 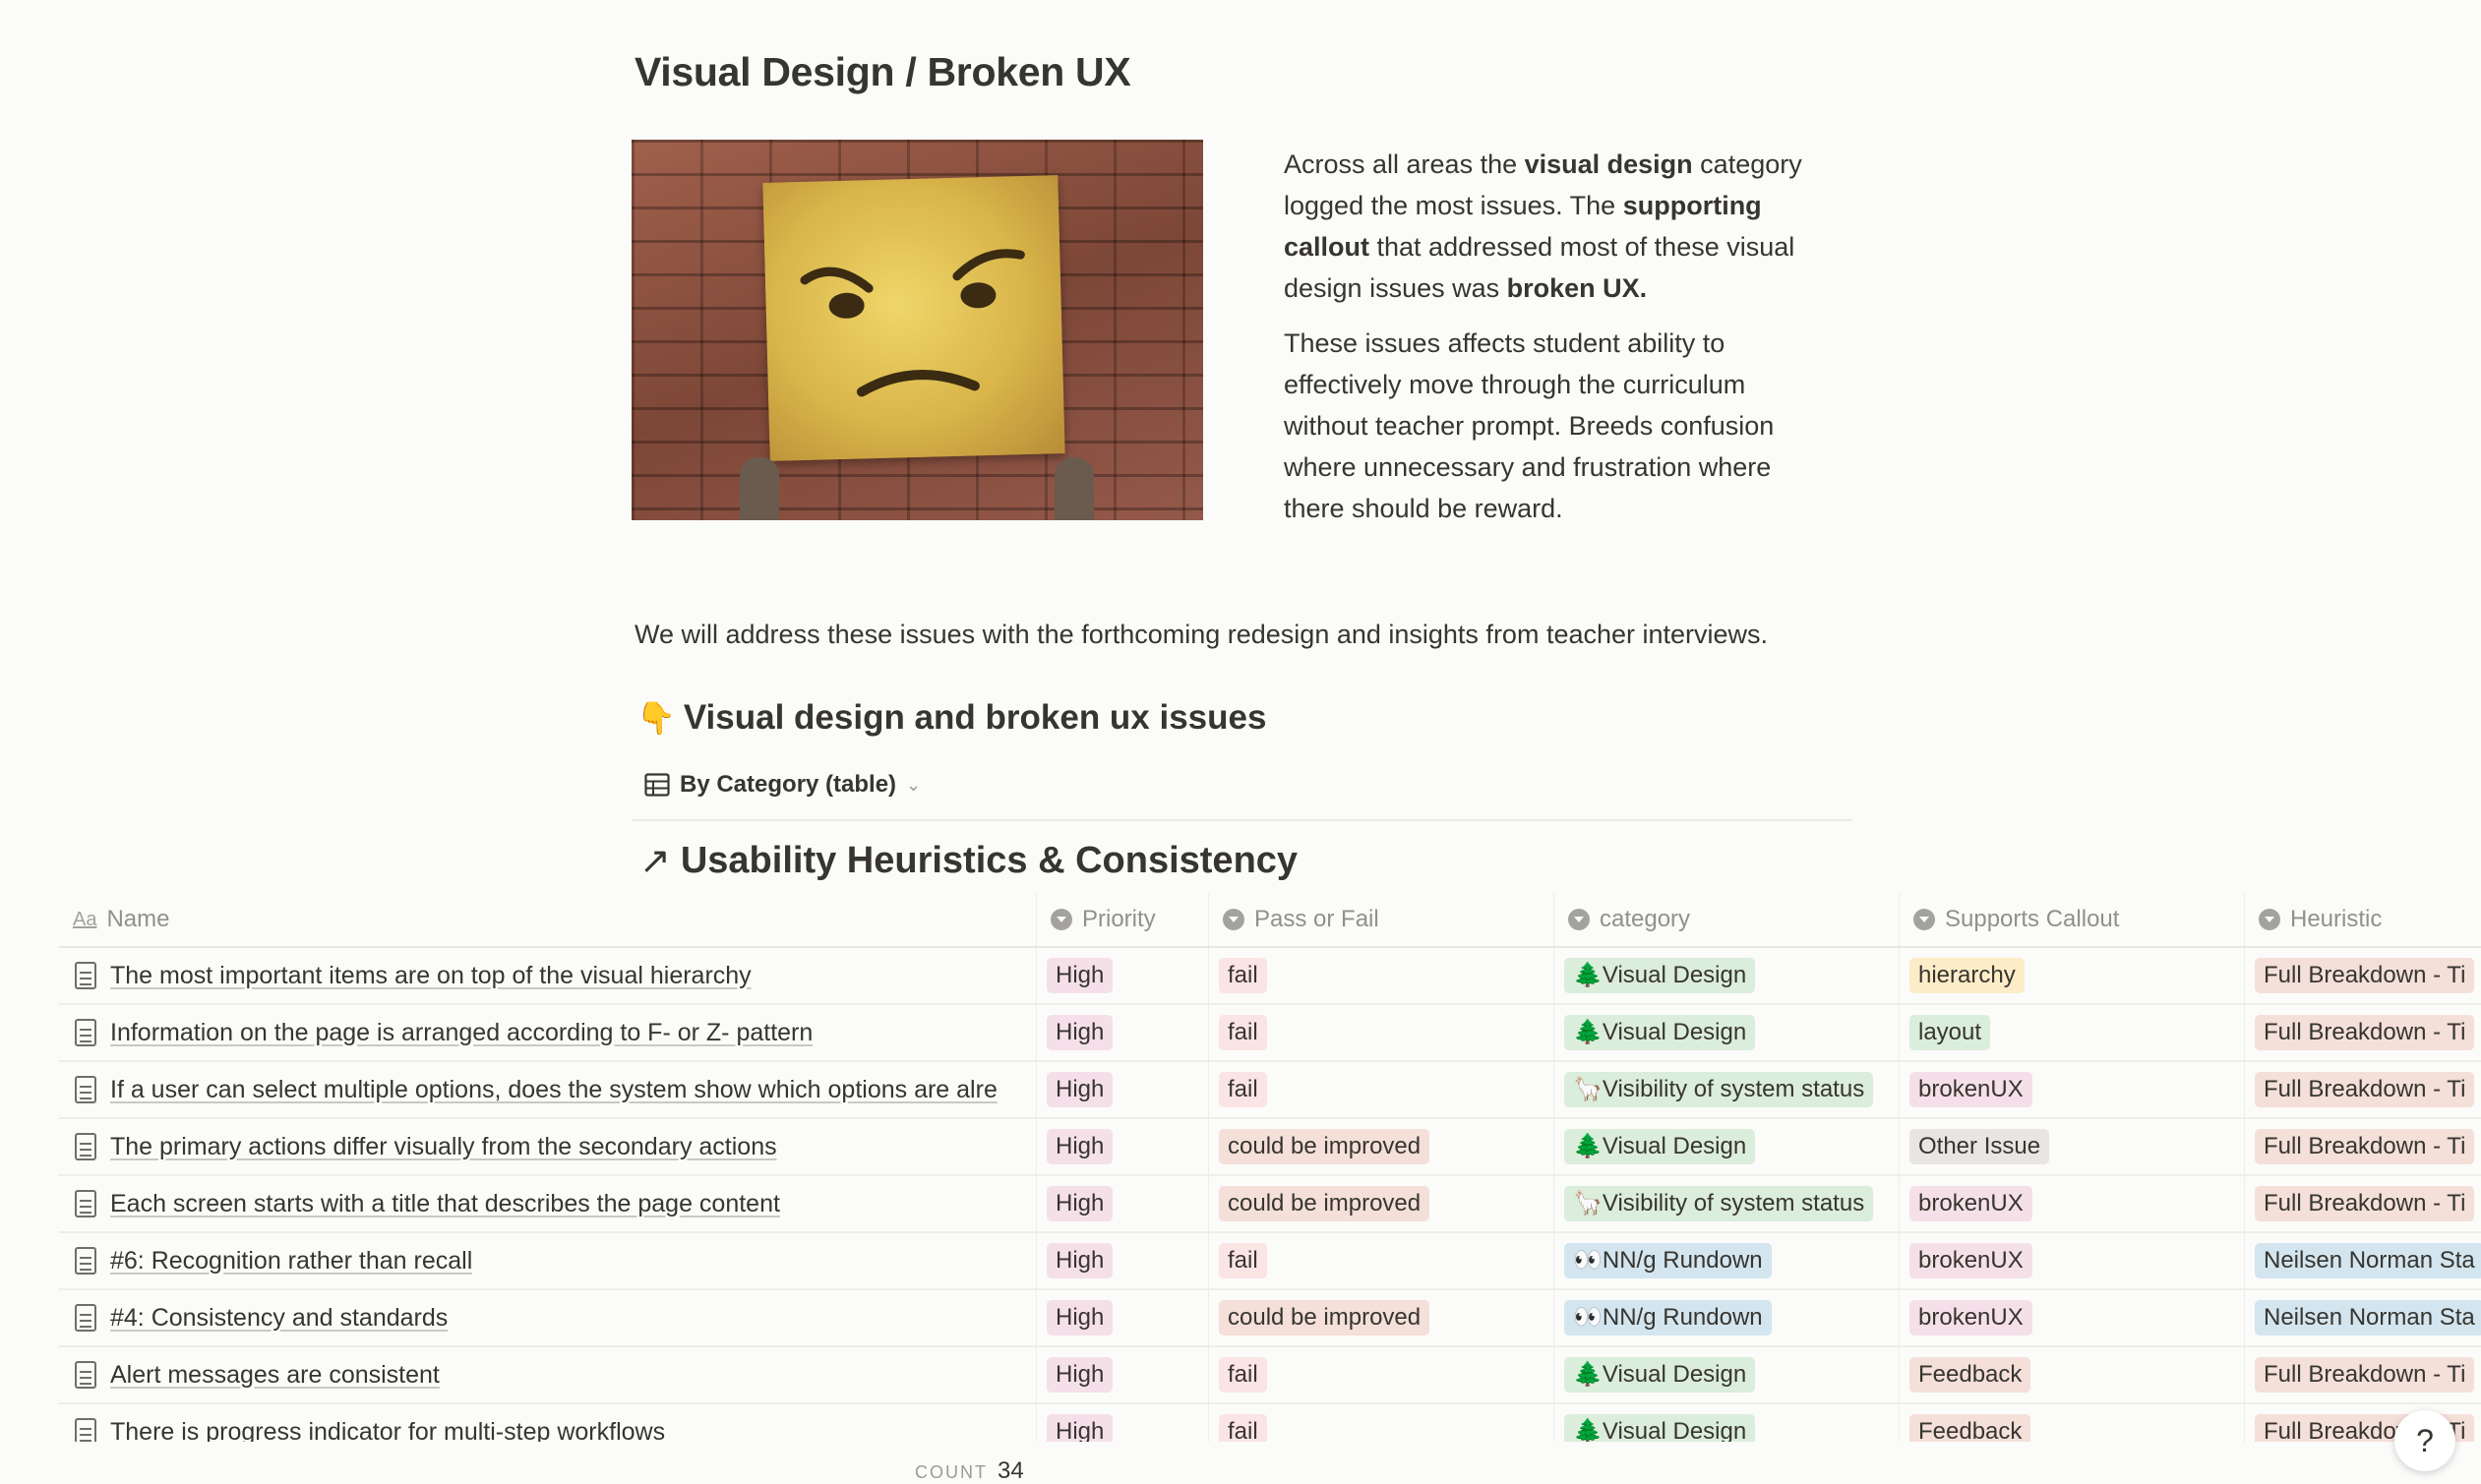 What do you see at coordinates (1404, 164) in the screenshot?
I see `intro-run: Across all areas the` at bounding box center [1404, 164].